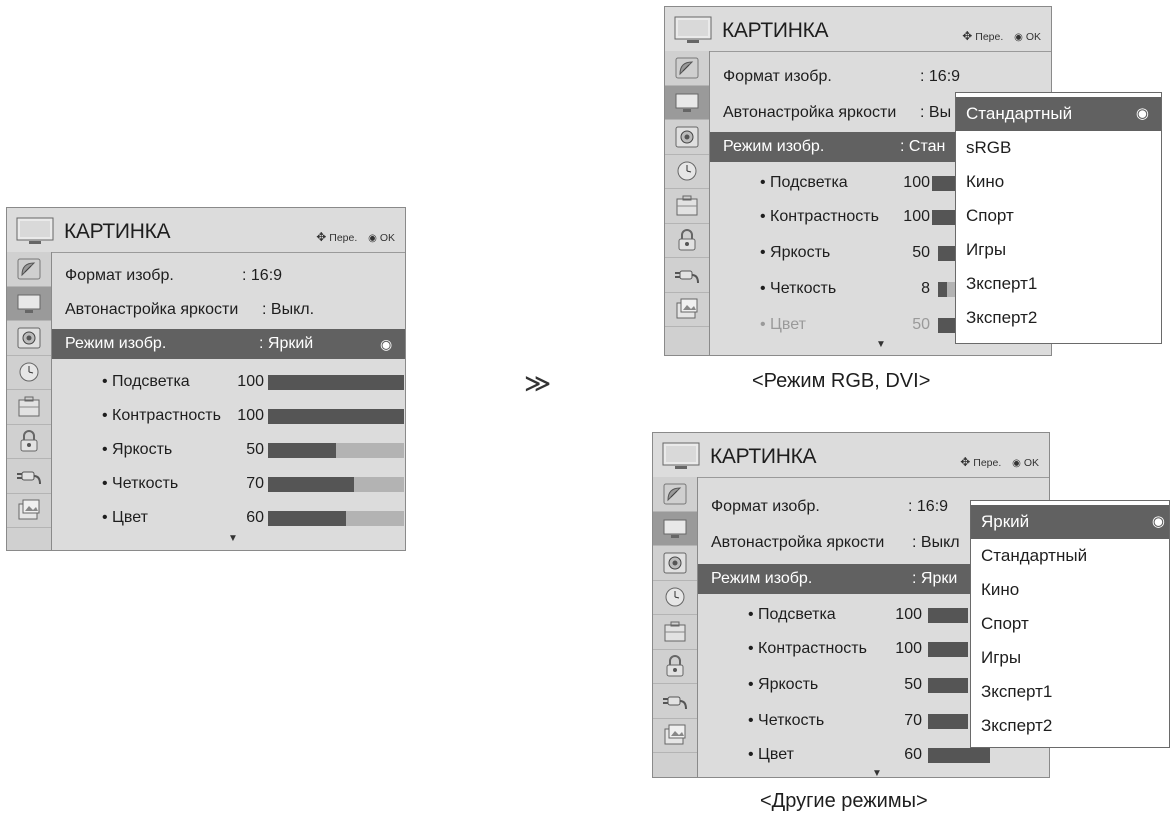 The height and width of the screenshot is (815, 1170). What do you see at coordinates (228, 518) in the screenshot?
I see `menu-item-color: • Цвет 60` at bounding box center [228, 518].